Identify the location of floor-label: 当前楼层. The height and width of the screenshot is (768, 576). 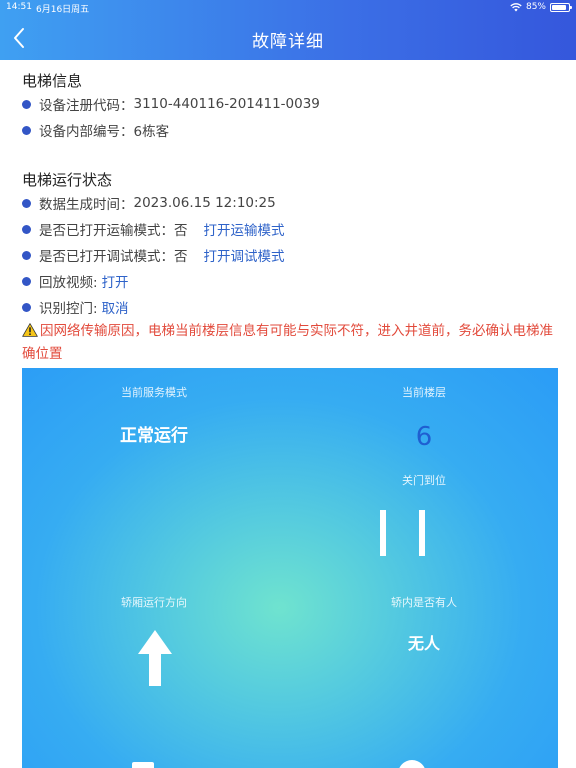
(424, 392).